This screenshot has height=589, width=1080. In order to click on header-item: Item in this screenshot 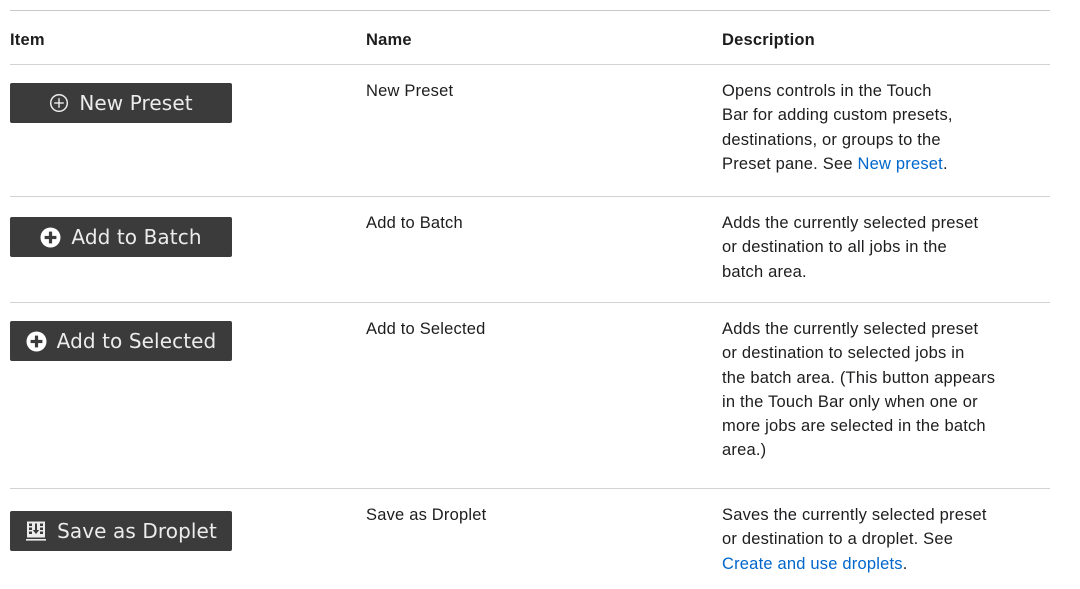, I will do `click(27, 40)`.